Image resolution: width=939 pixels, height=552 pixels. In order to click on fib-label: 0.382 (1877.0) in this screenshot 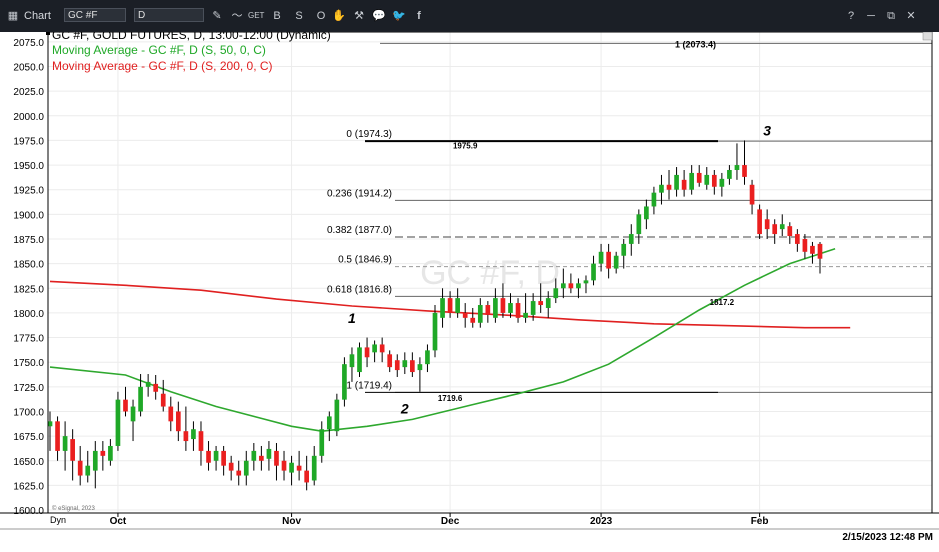, I will do `click(359, 230)`.